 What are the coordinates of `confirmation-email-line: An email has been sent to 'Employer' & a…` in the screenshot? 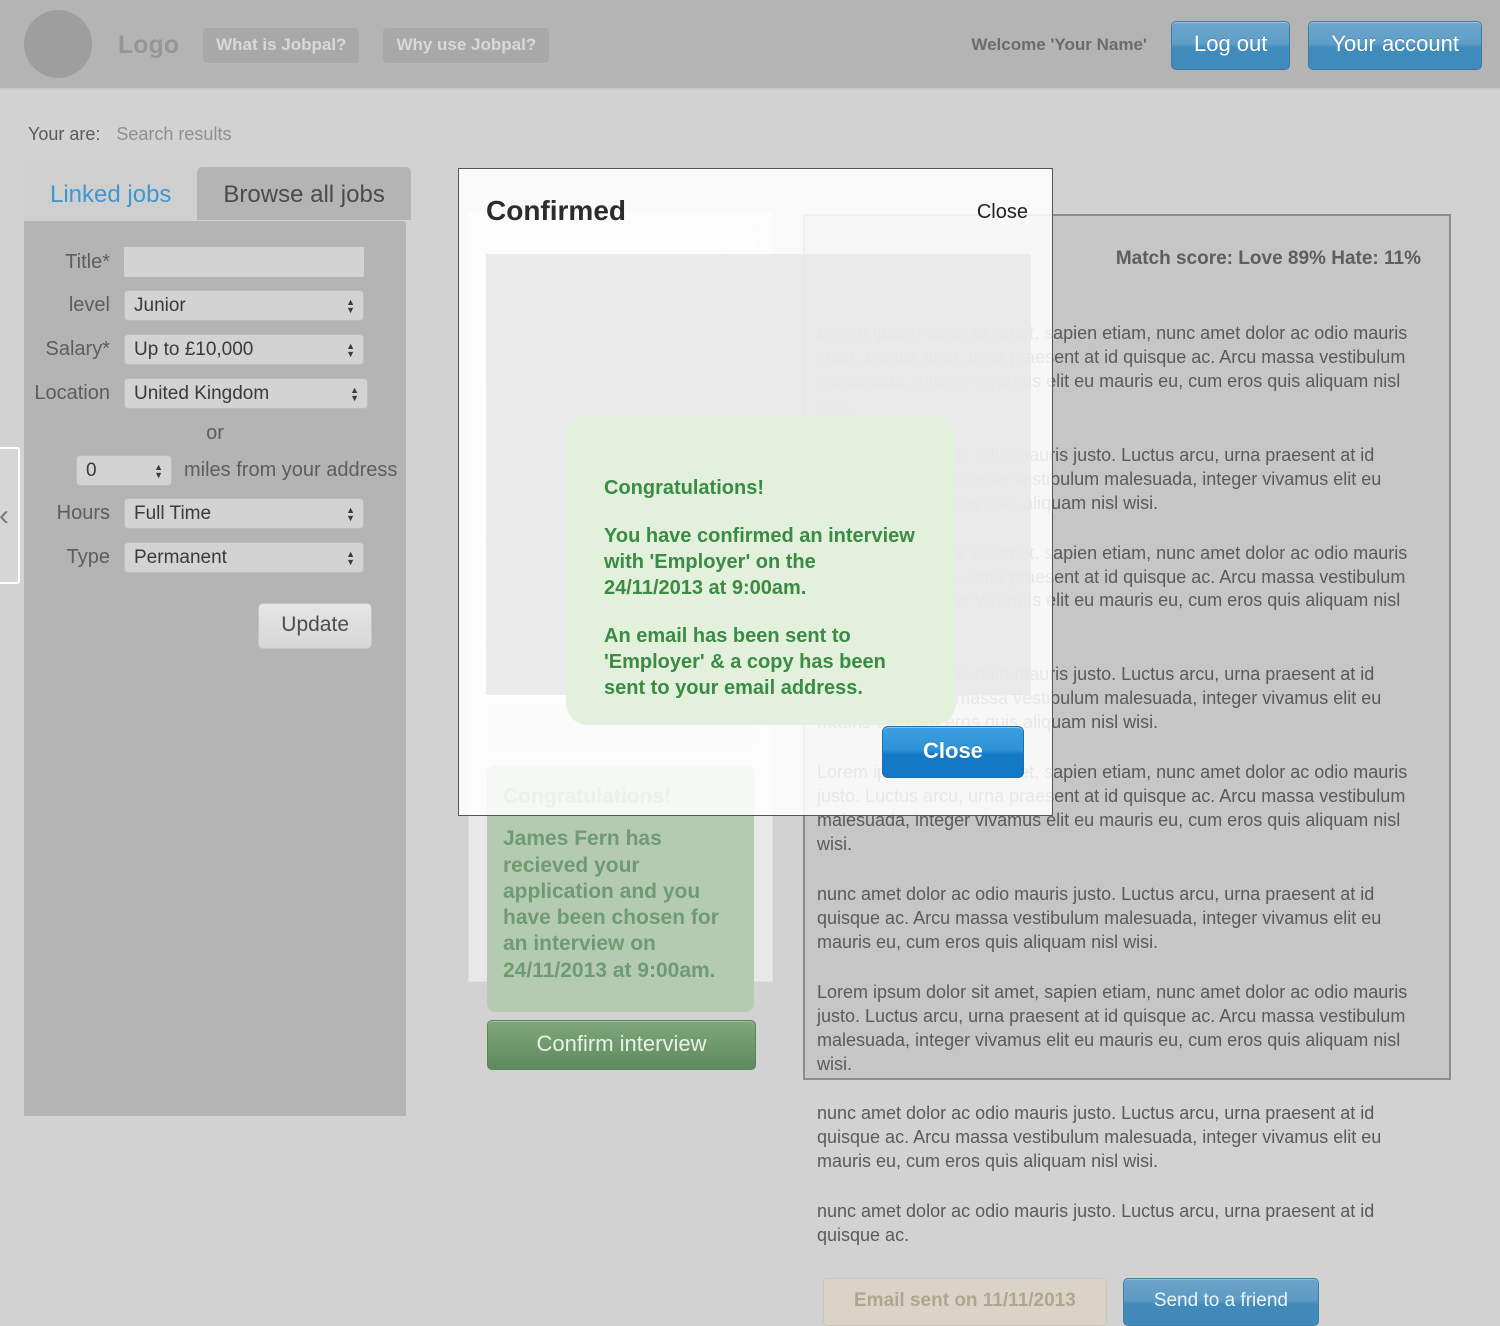 It's located at (745, 662).